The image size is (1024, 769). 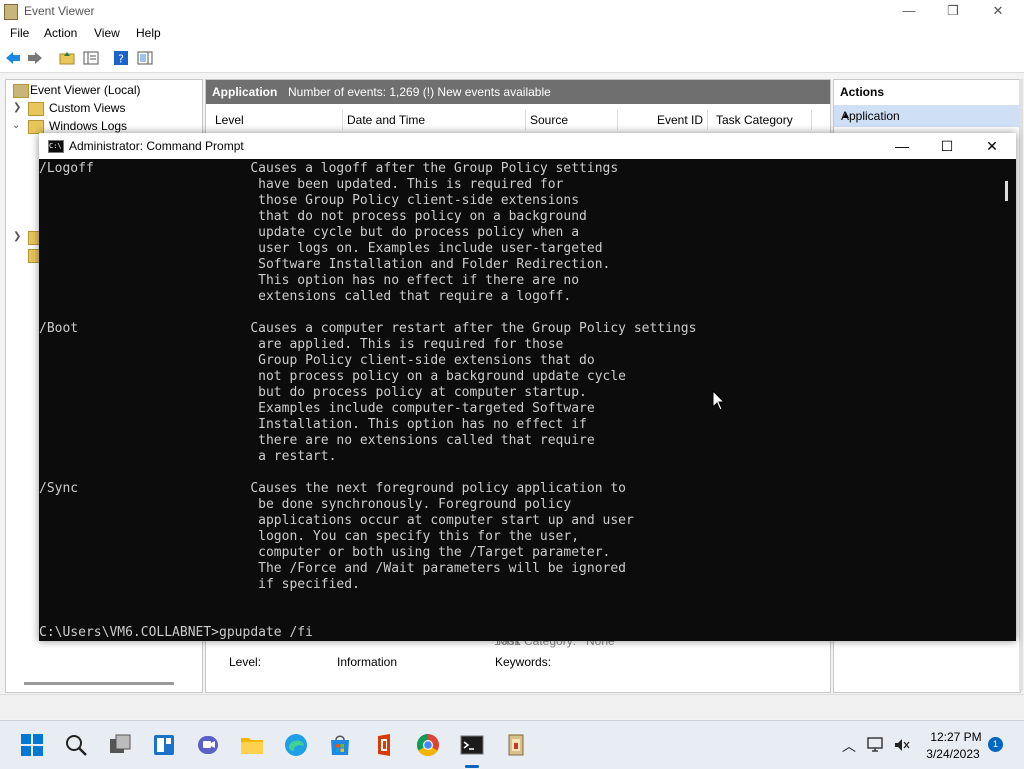 I want to click on event-viewer-icon, so click(x=21, y=91).